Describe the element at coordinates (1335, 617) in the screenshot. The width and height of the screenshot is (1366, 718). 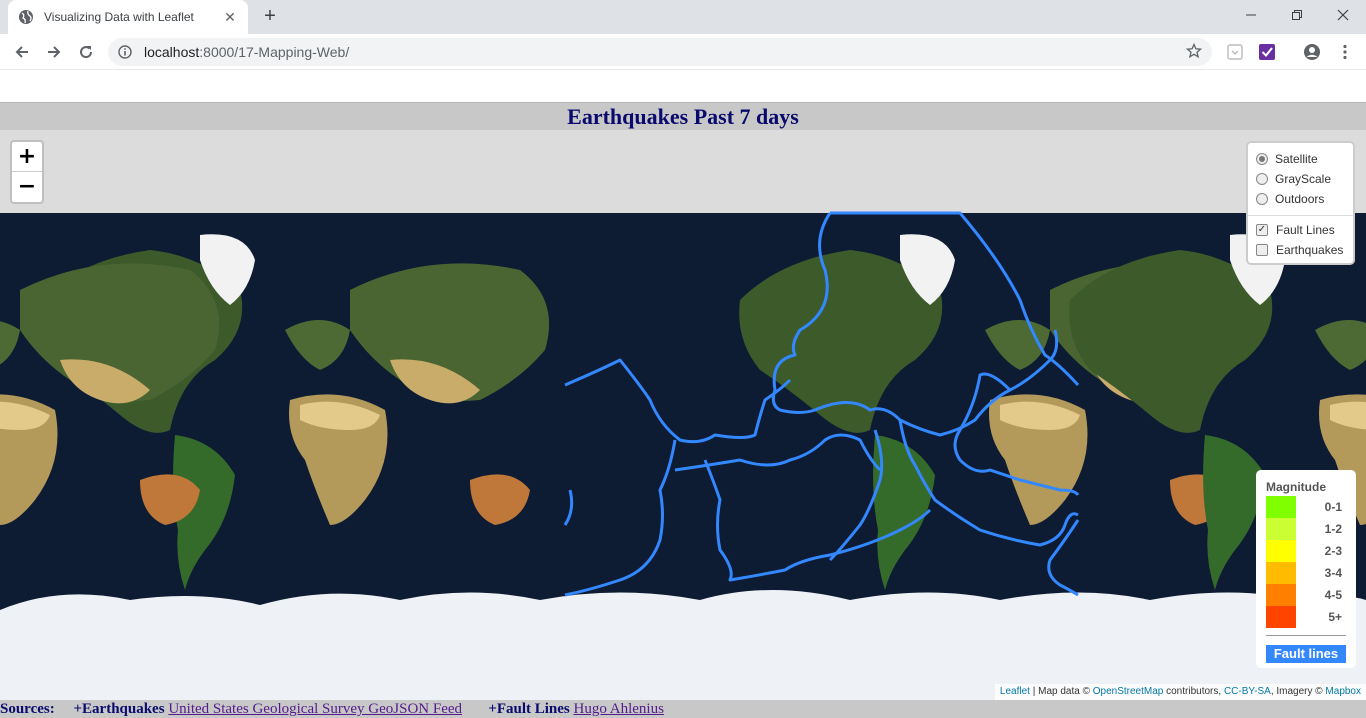
I see `legend-label: 5+` at that location.